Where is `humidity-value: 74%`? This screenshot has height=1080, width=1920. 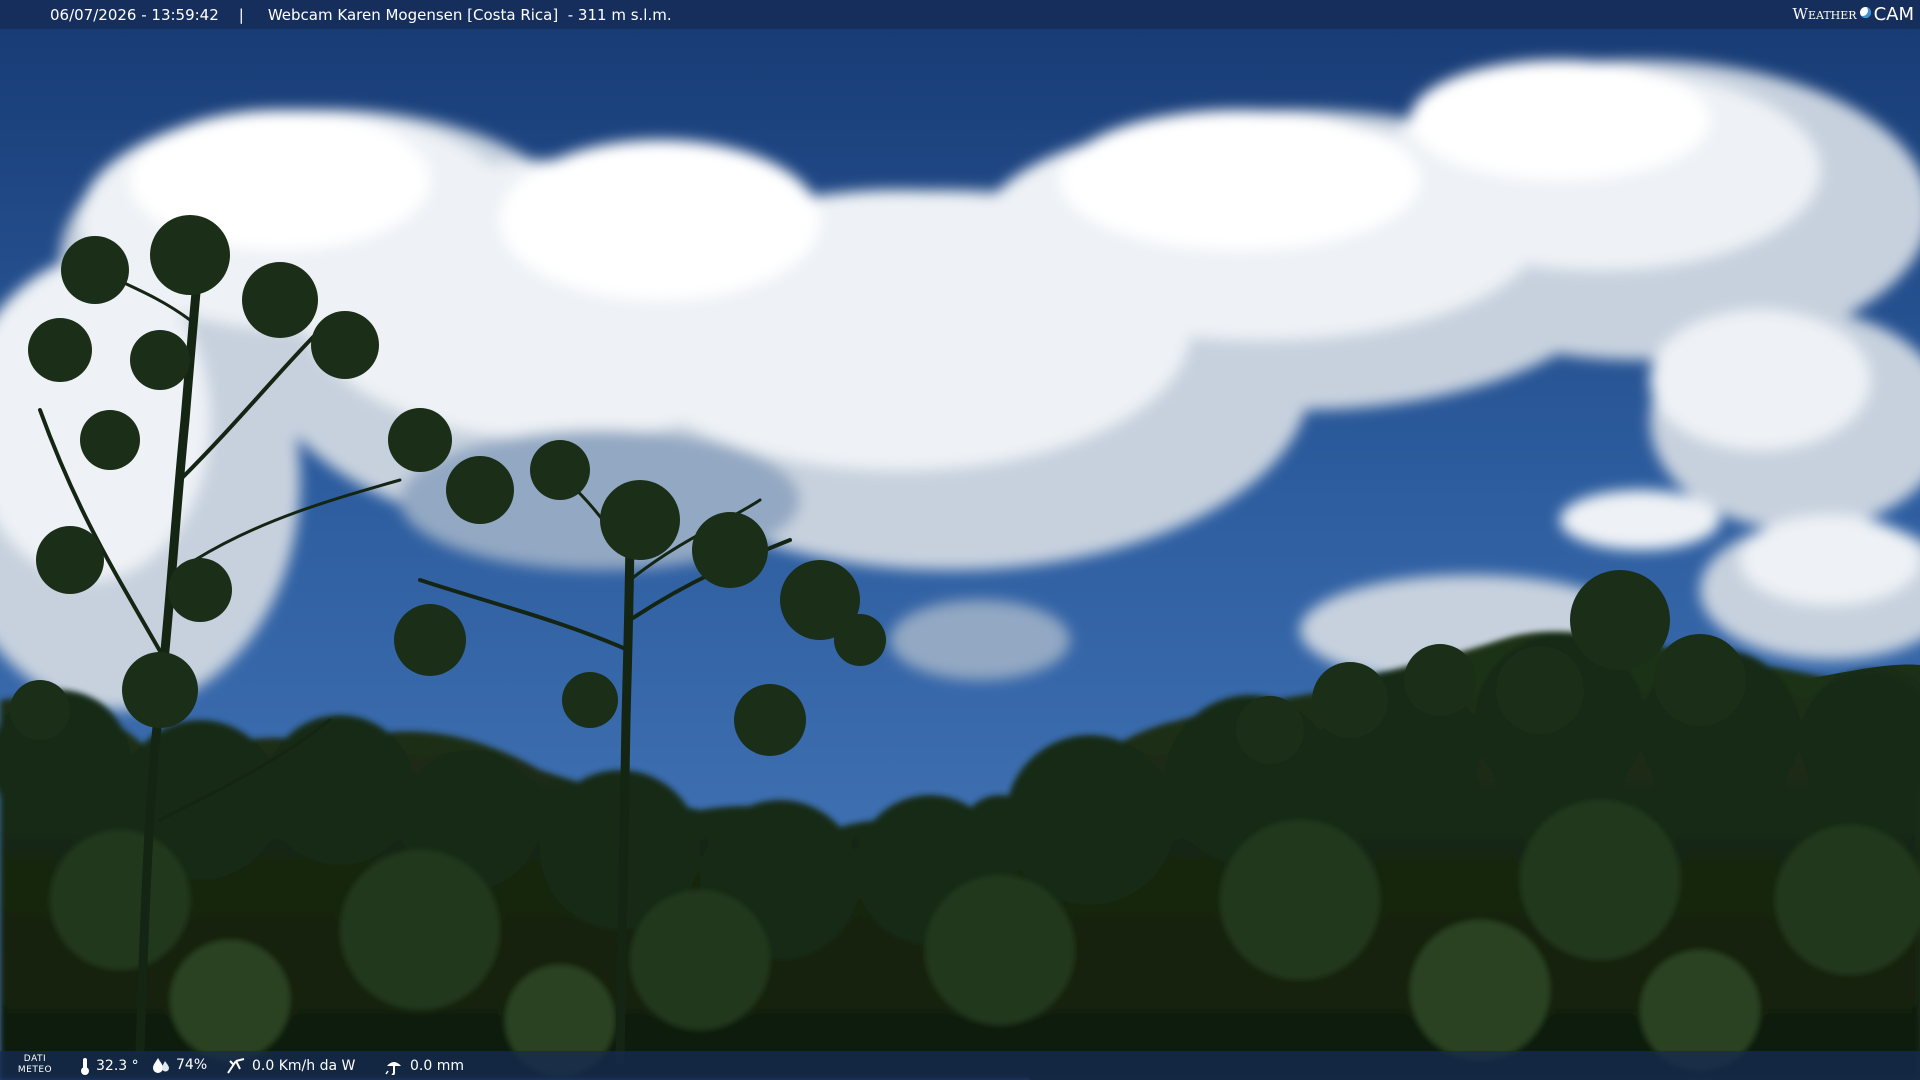
humidity-value: 74% is located at coordinates (192, 1065).